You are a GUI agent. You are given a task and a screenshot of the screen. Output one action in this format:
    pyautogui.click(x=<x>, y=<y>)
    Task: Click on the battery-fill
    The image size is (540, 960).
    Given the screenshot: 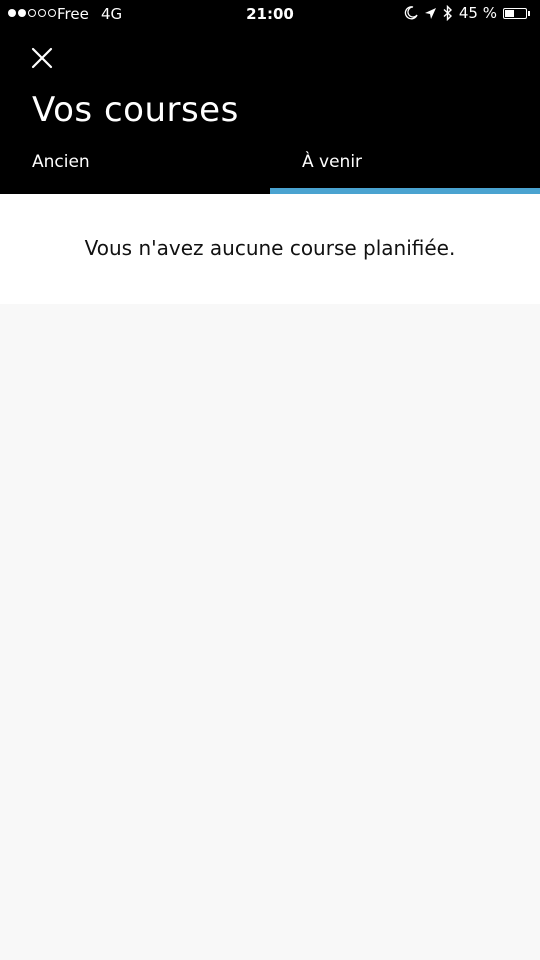 What is the action you would take?
    pyautogui.click(x=509, y=13)
    